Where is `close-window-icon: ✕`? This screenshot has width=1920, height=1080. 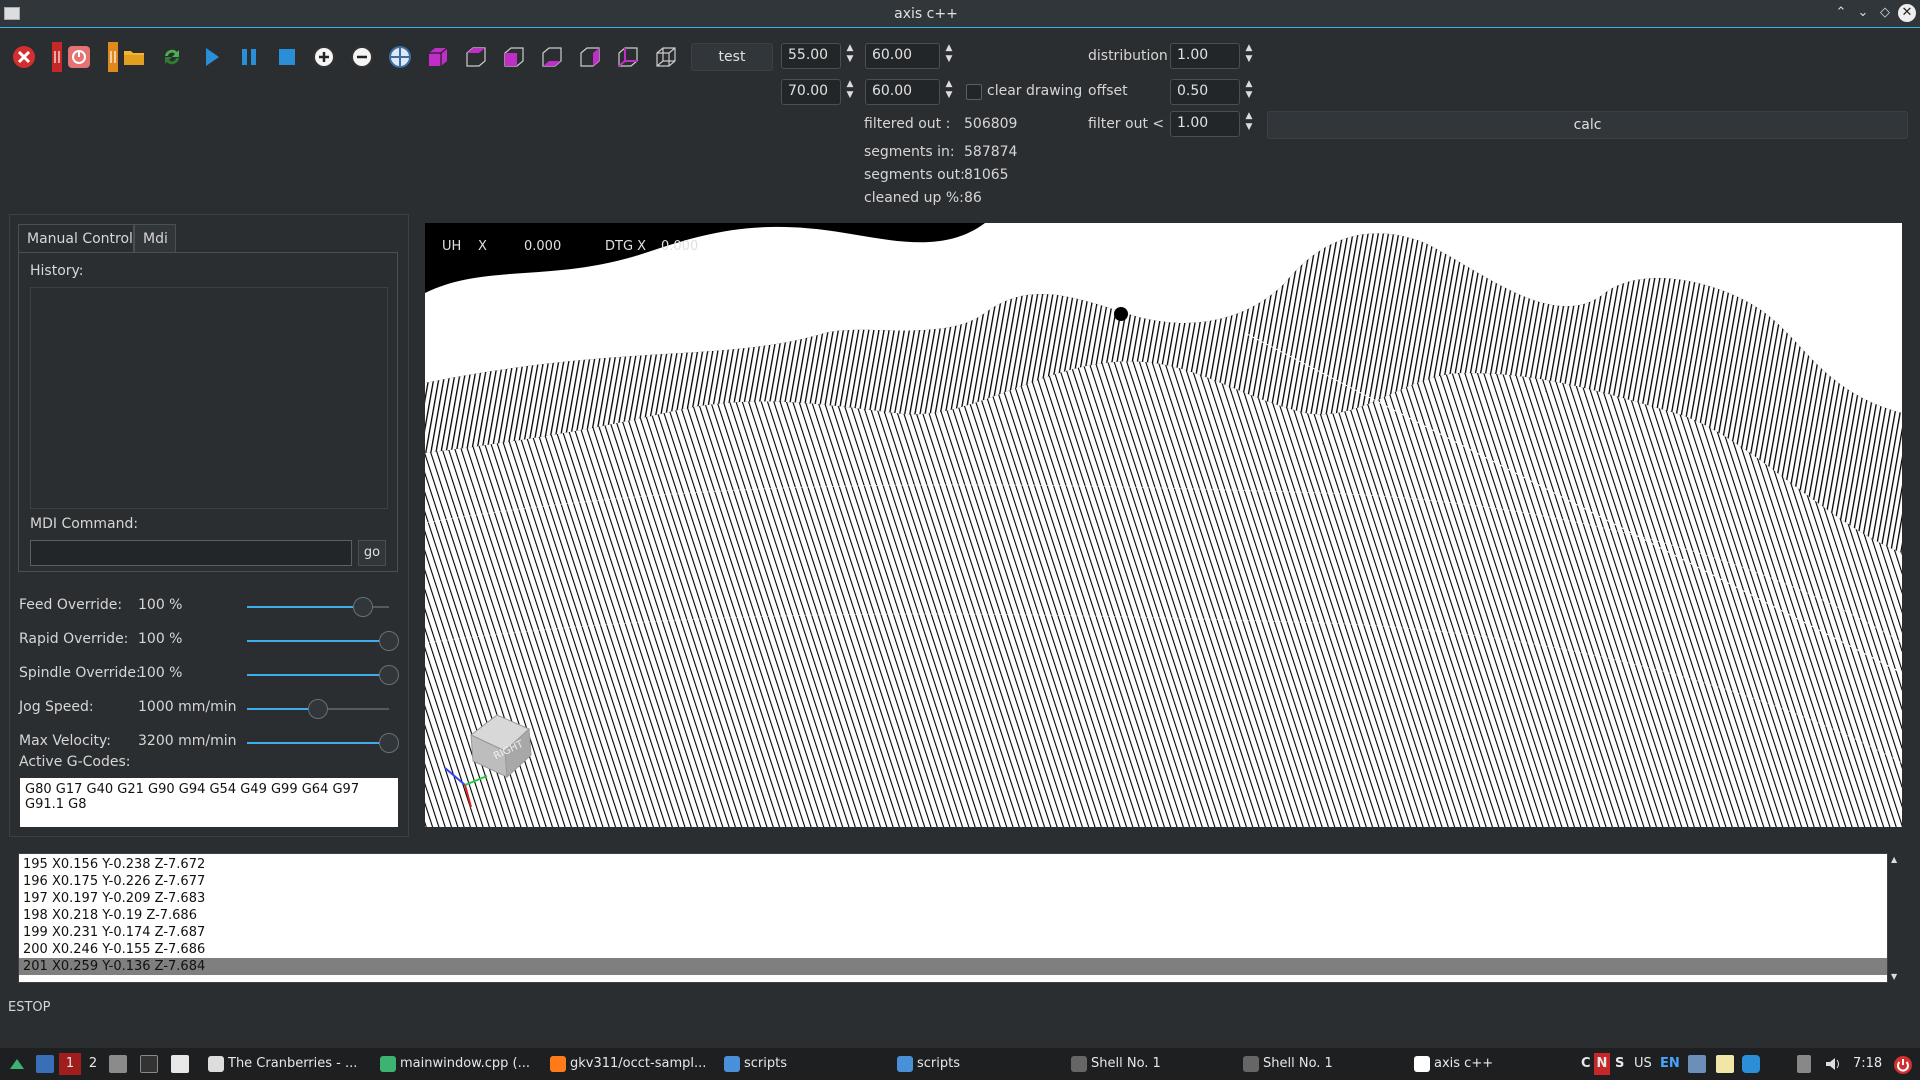 close-window-icon: ✕ is located at coordinates (1907, 13).